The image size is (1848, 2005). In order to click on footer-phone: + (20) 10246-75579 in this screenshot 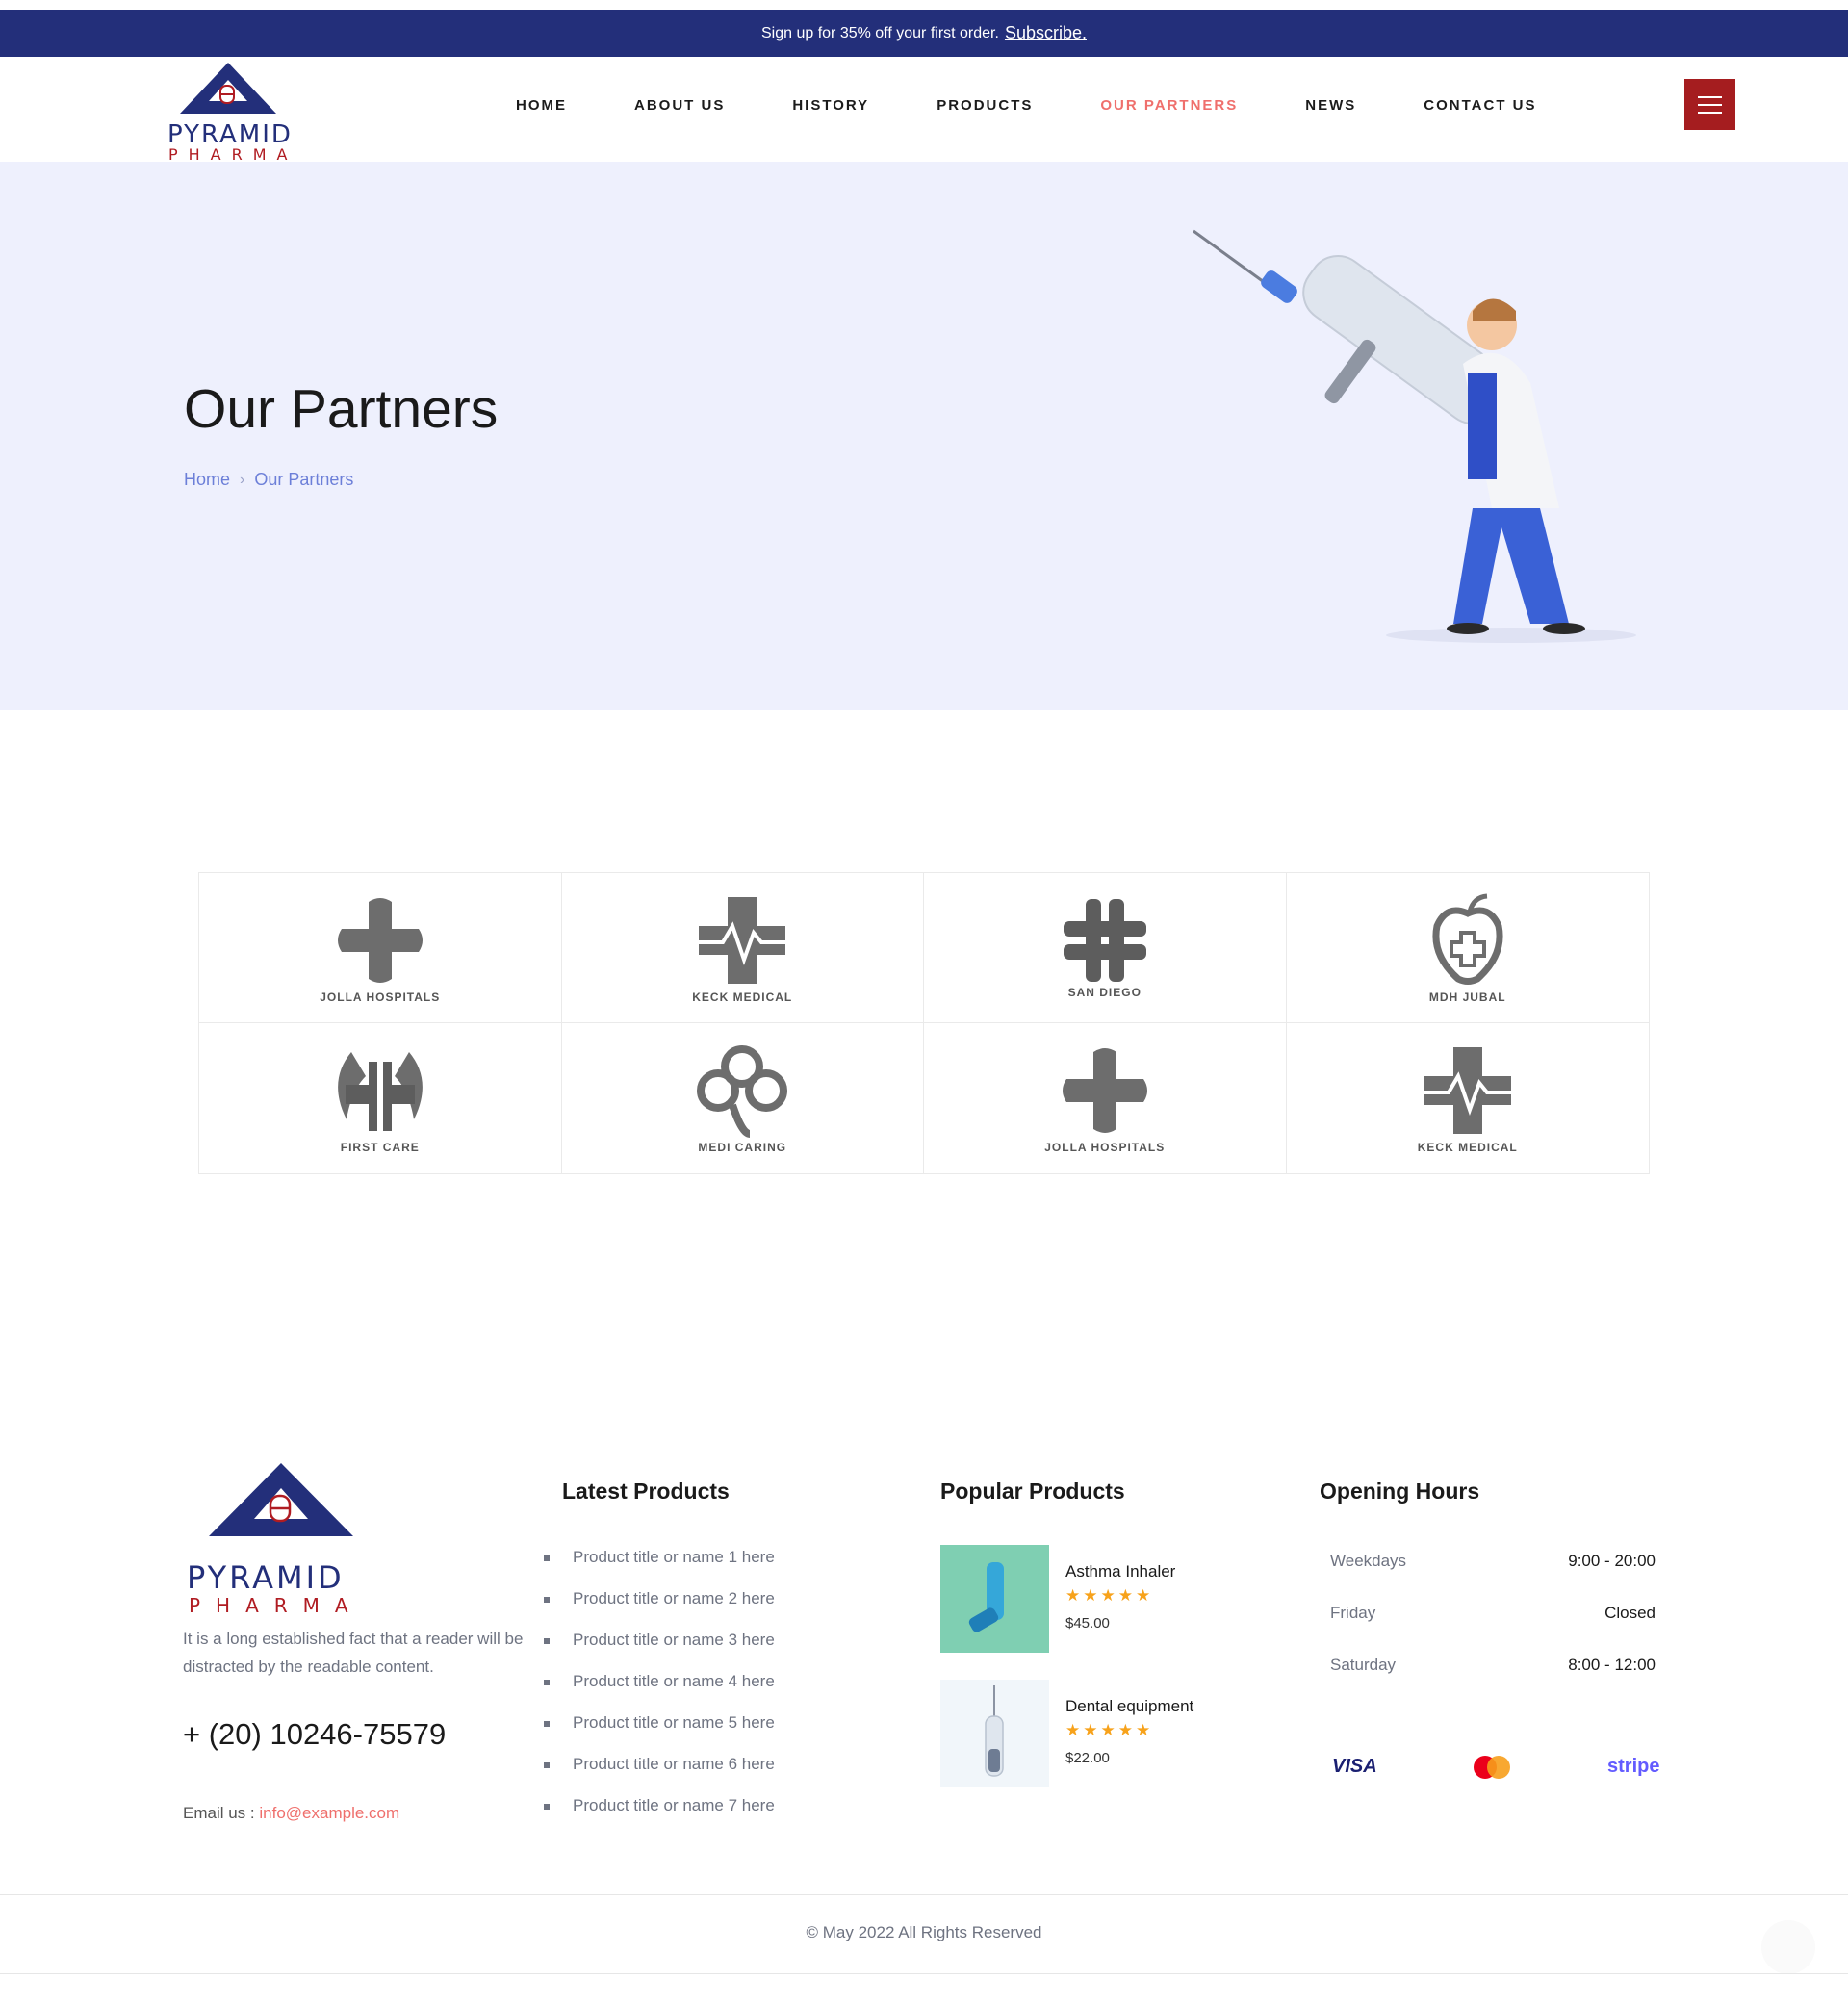, I will do `click(314, 1734)`.